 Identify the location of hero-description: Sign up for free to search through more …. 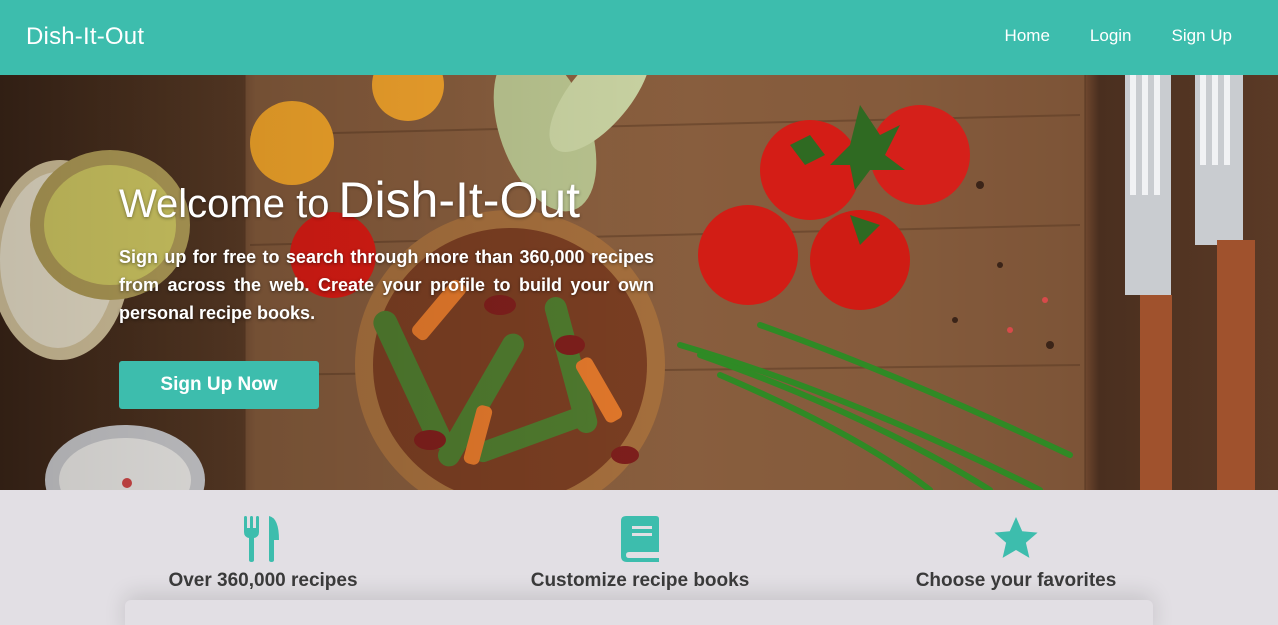
(386, 285).